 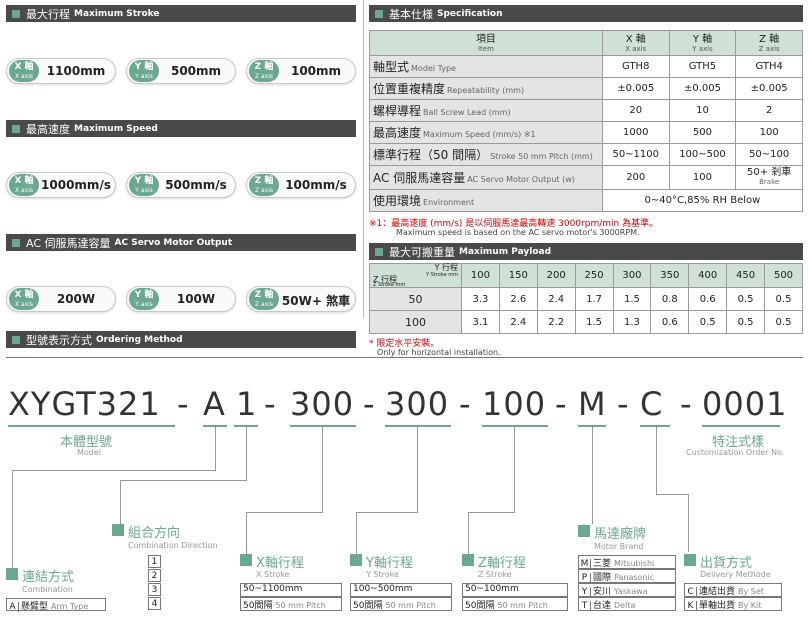 I want to click on speed-pill-x: X 軸X axis 1000mm/s, so click(x=61, y=185).